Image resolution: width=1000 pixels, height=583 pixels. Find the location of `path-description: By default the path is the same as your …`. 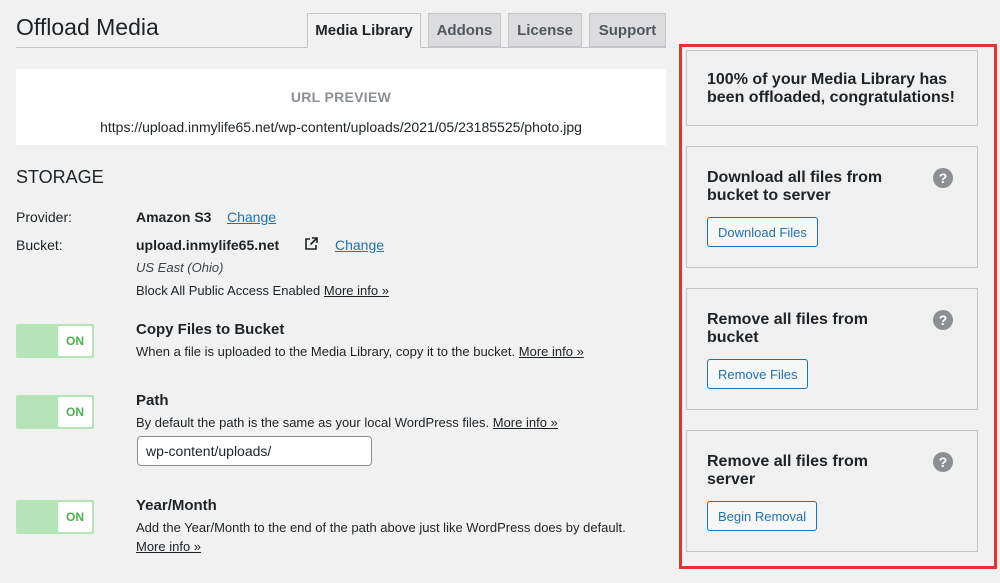

path-description: By default the path is the same as your … is located at coordinates (347, 422).